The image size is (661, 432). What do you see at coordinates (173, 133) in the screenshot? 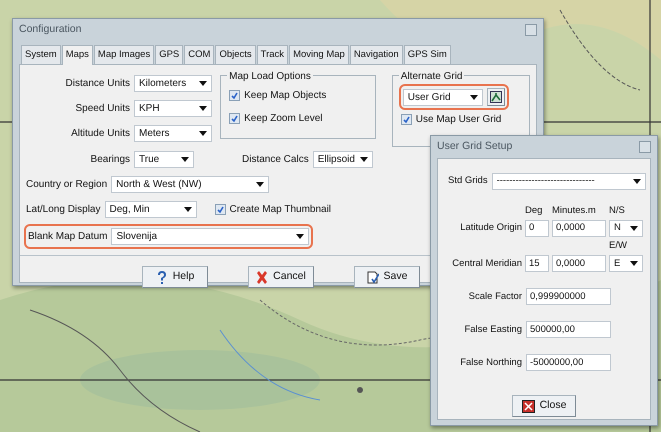
I see `dropdown: Meters` at bounding box center [173, 133].